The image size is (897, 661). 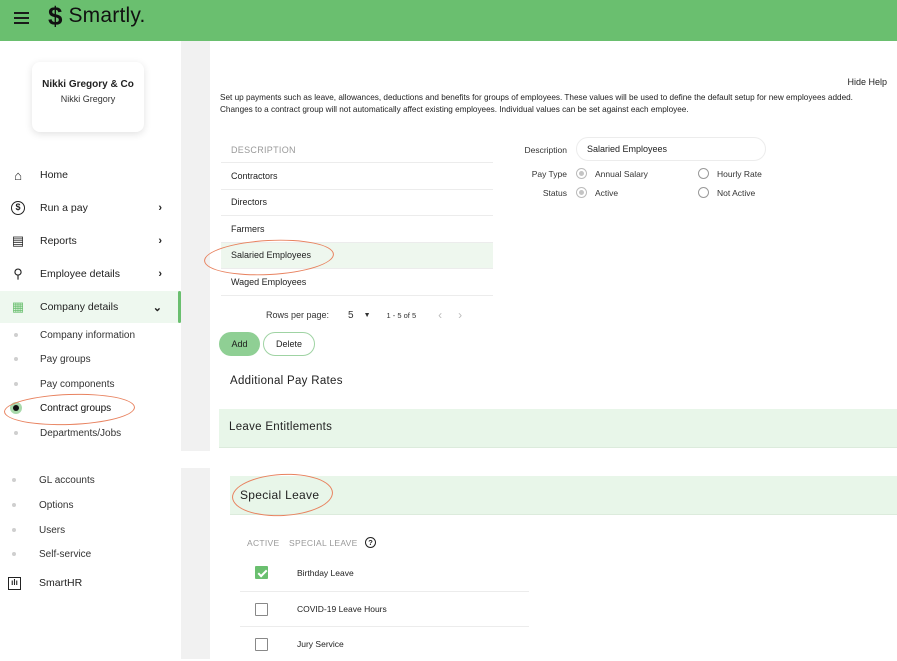 I want to click on sidebar-subitem-contract-groups: Contract groups, so click(x=90, y=408).